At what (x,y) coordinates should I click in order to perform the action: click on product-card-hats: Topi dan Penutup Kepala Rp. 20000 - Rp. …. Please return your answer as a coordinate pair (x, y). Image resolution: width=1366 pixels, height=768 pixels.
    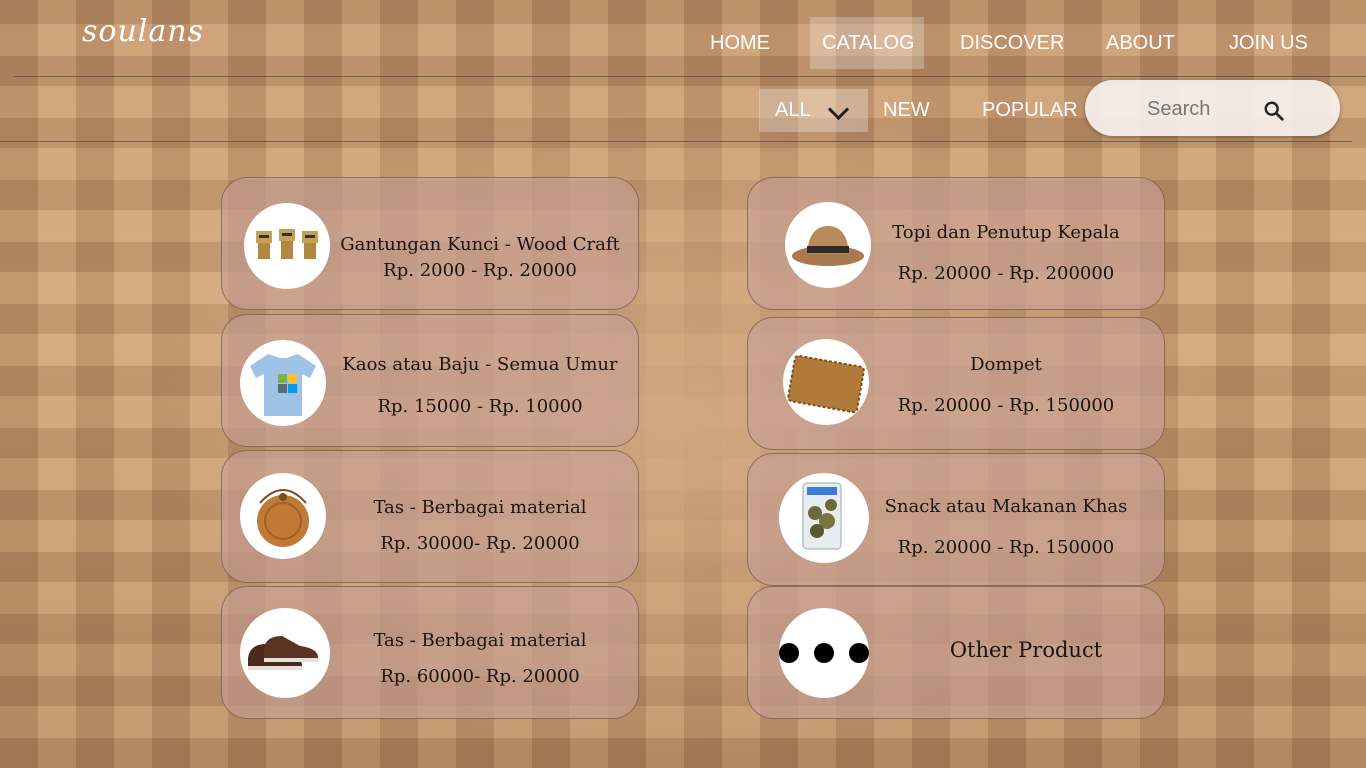
    Looking at the image, I should click on (956, 243).